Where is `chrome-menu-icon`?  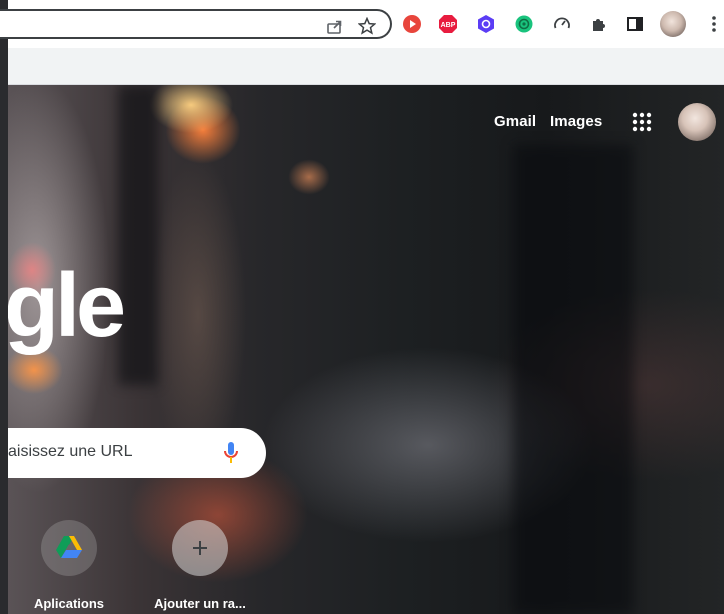
chrome-menu-icon is located at coordinates (714, 24).